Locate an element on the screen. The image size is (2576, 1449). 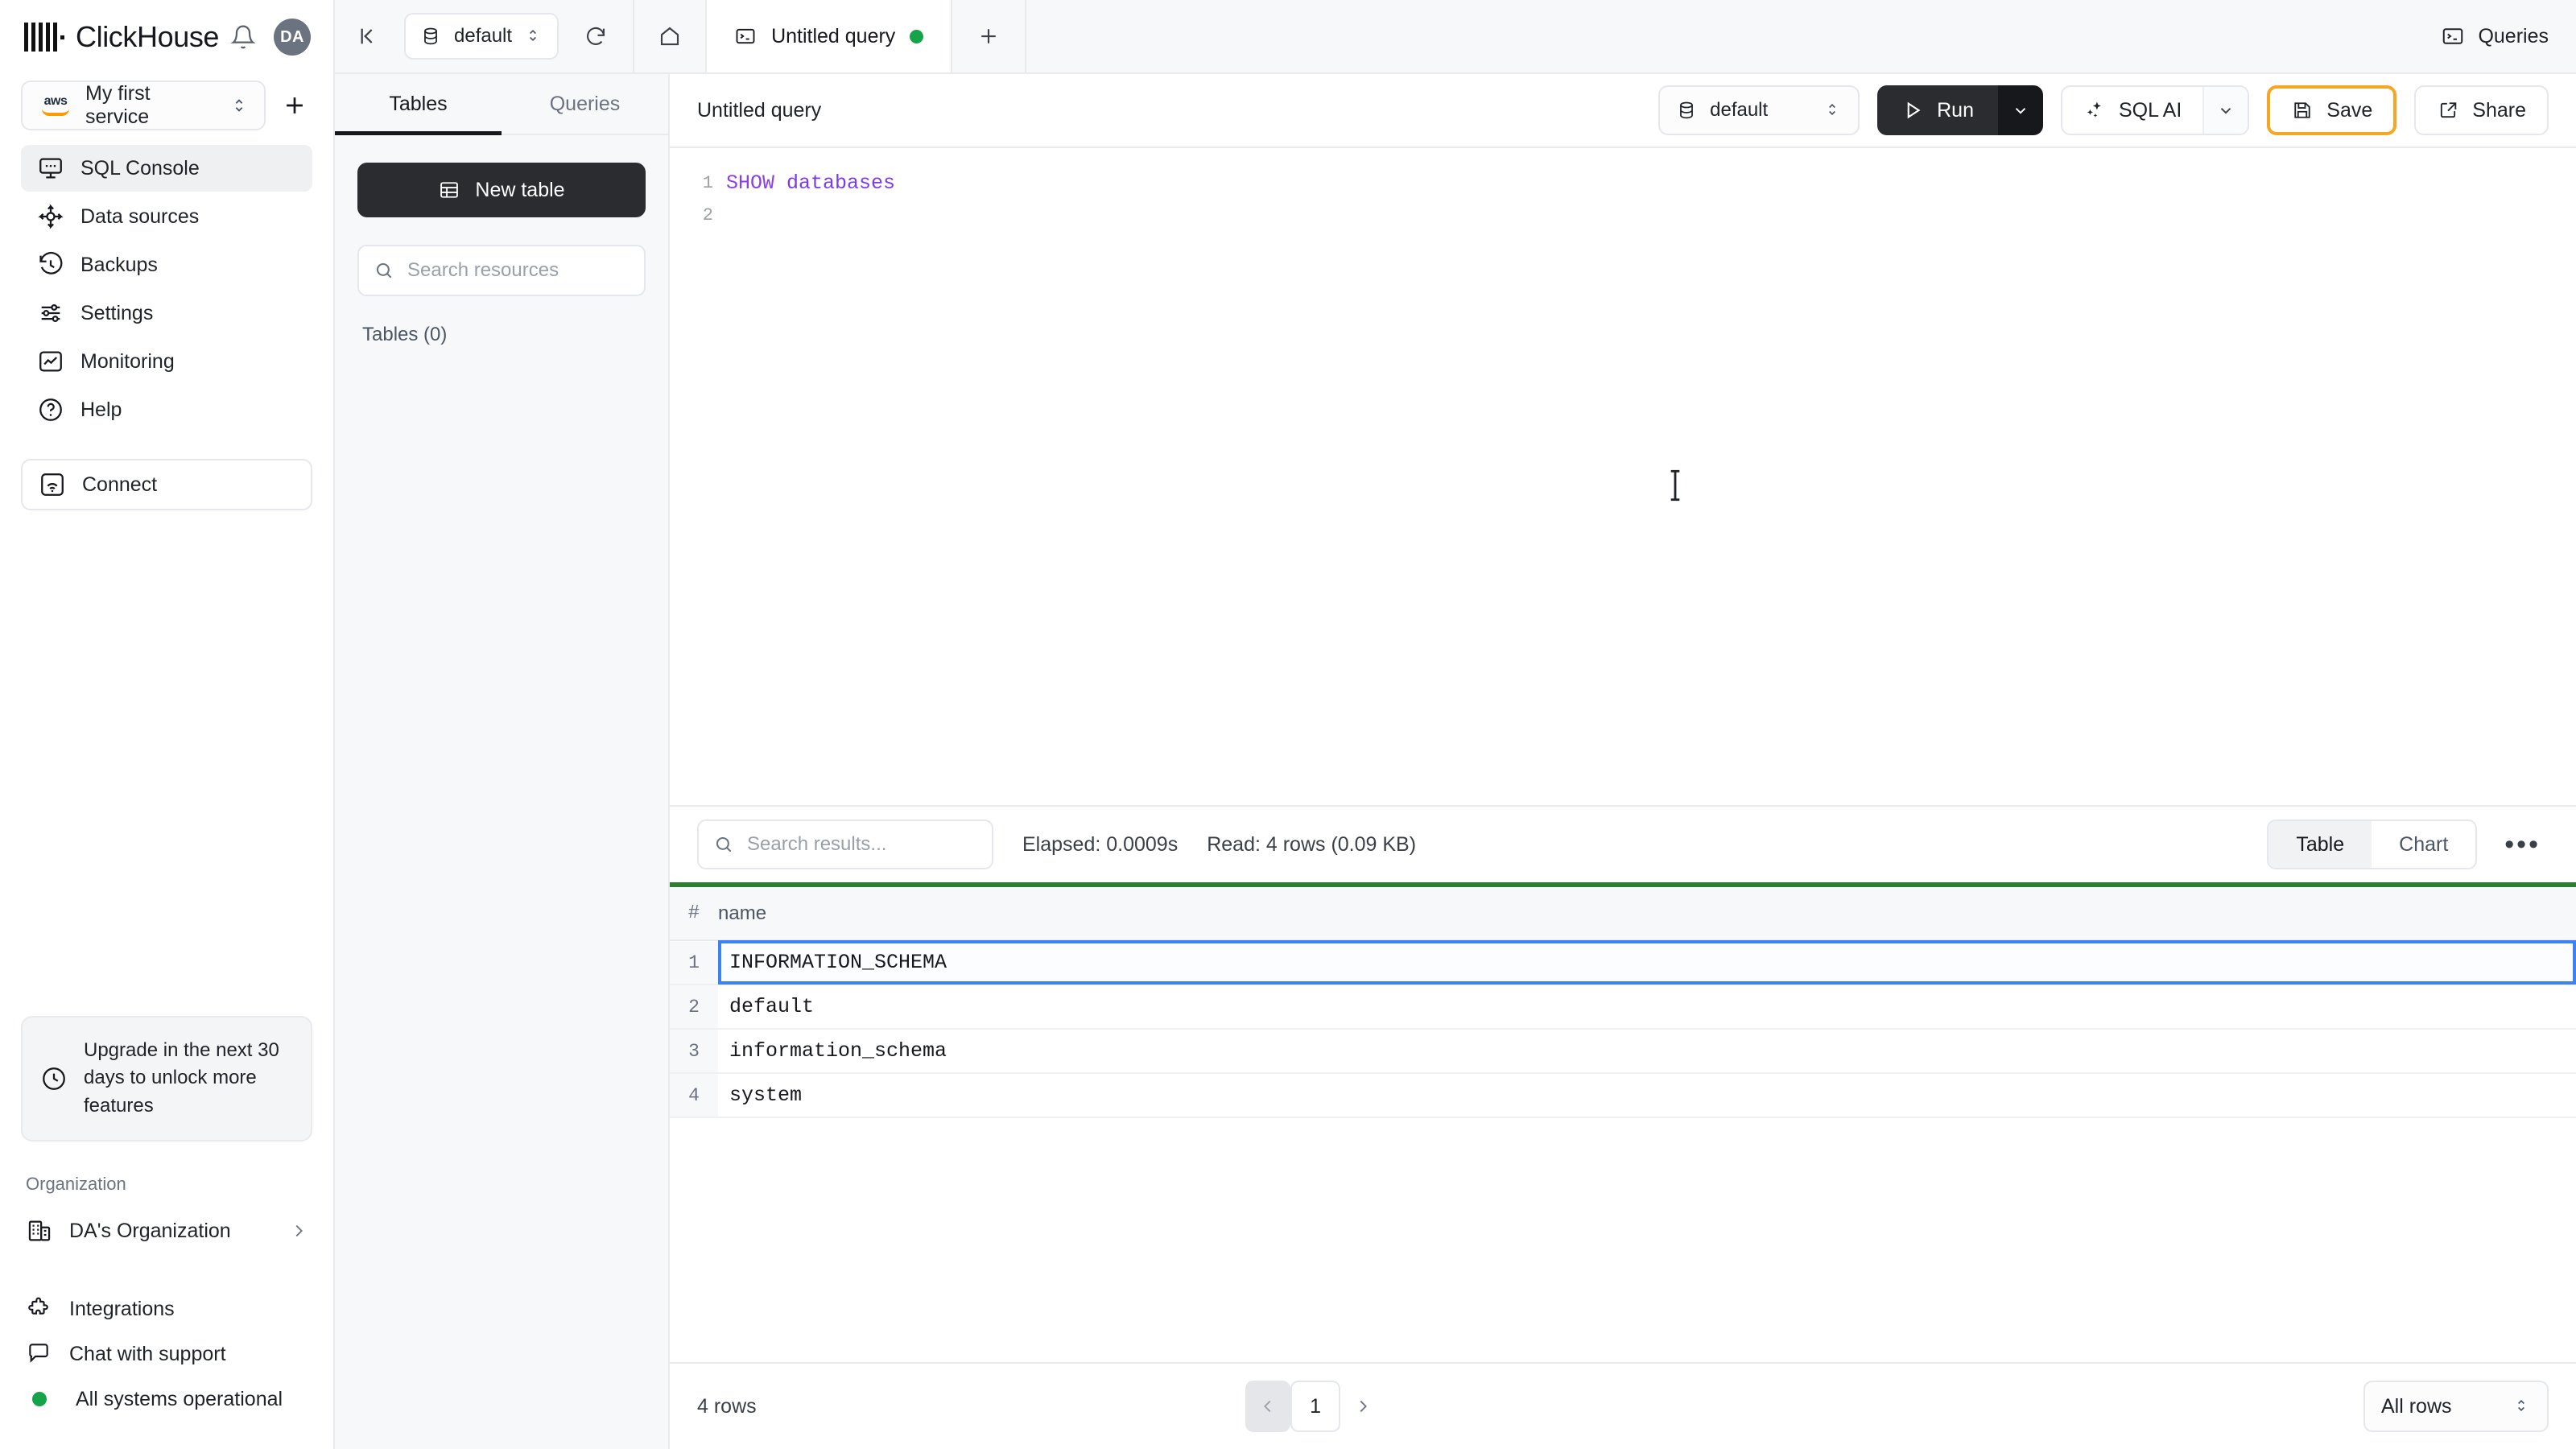
sidebar-item-backups: Backups is located at coordinates (166, 265).